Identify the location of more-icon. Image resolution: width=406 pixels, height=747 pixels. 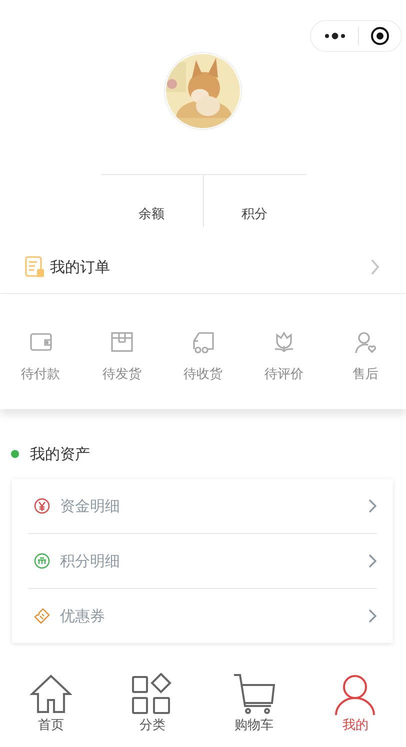
(334, 36).